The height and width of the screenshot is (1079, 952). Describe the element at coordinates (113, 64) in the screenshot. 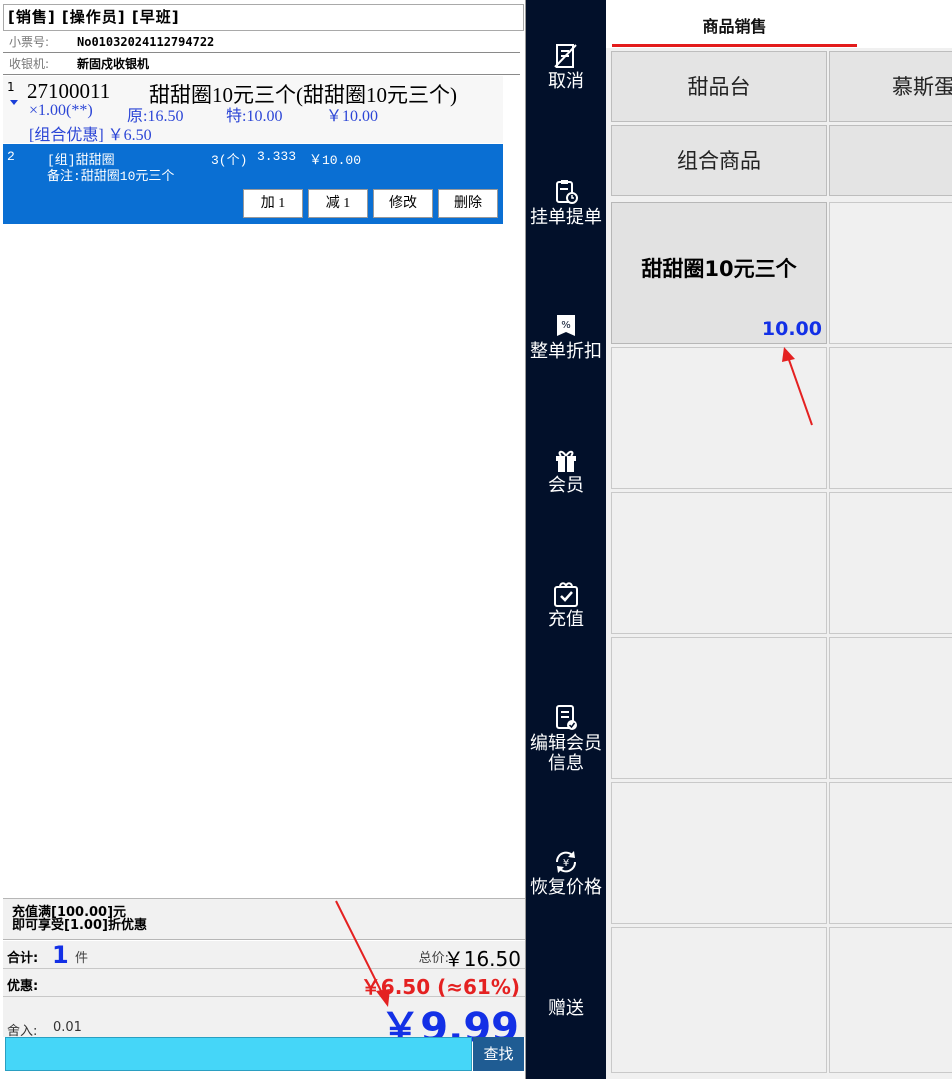

I see `cashier-name: 新固戍收银机` at that location.